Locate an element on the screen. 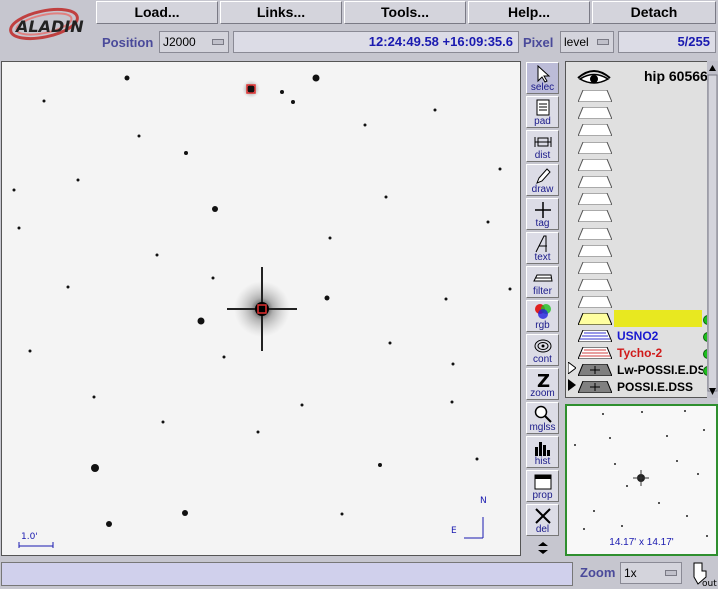  stack-title: hip 60566 is located at coordinates (676, 76).